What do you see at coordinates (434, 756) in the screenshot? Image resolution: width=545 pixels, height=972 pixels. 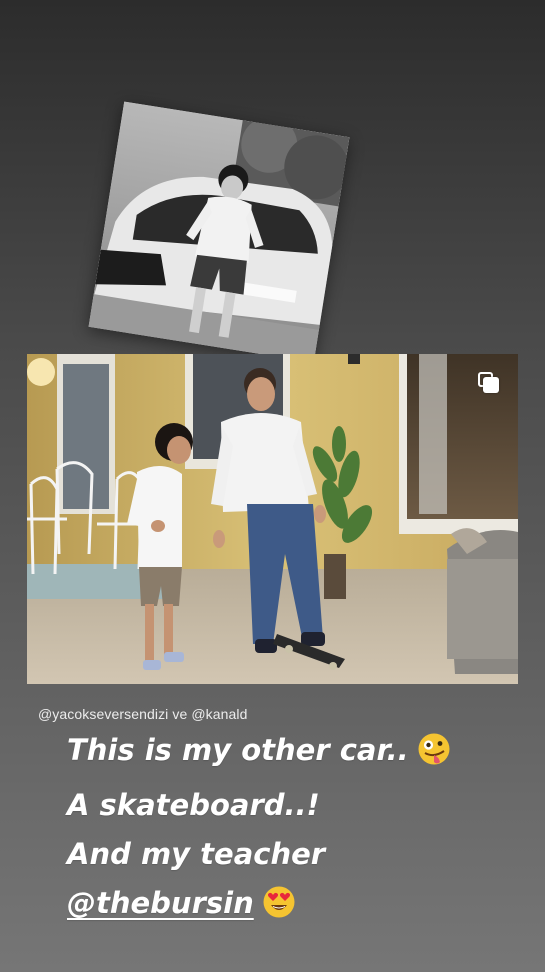 I see `zany-face-emoji-icon` at bounding box center [434, 756].